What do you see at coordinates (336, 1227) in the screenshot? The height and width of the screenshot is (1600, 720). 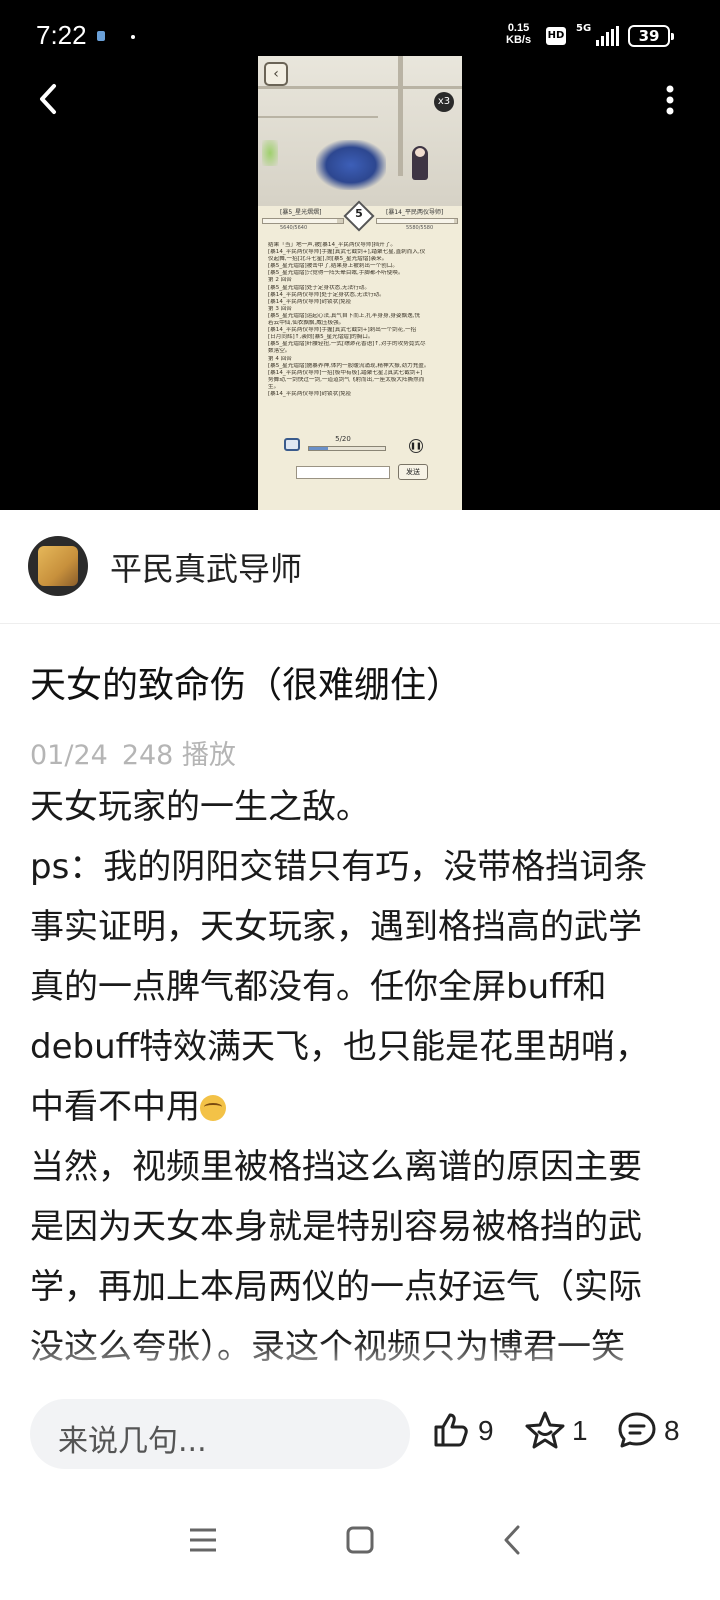 I see `post-line: 是因为天女本身就是特别容易被格挡的武` at bounding box center [336, 1227].